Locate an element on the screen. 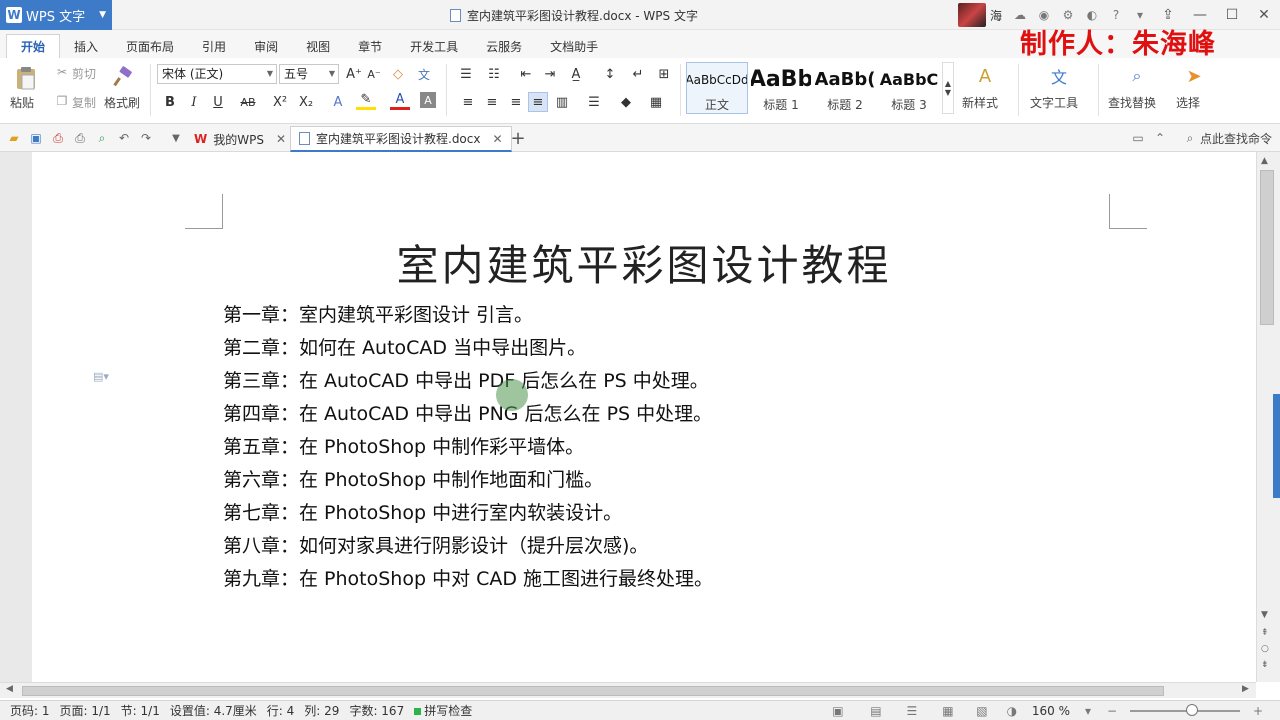 Image resolution: width=1280 pixels, height=720 pixels. status-pages: 页面: 1/1 is located at coordinates (85, 710).